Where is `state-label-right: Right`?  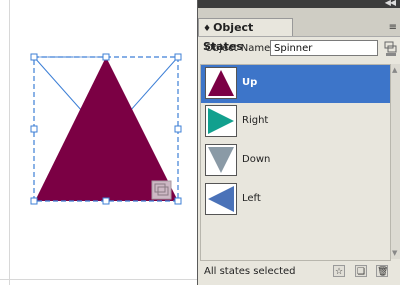
state-label-right: Right is located at coordinates (255, 120).